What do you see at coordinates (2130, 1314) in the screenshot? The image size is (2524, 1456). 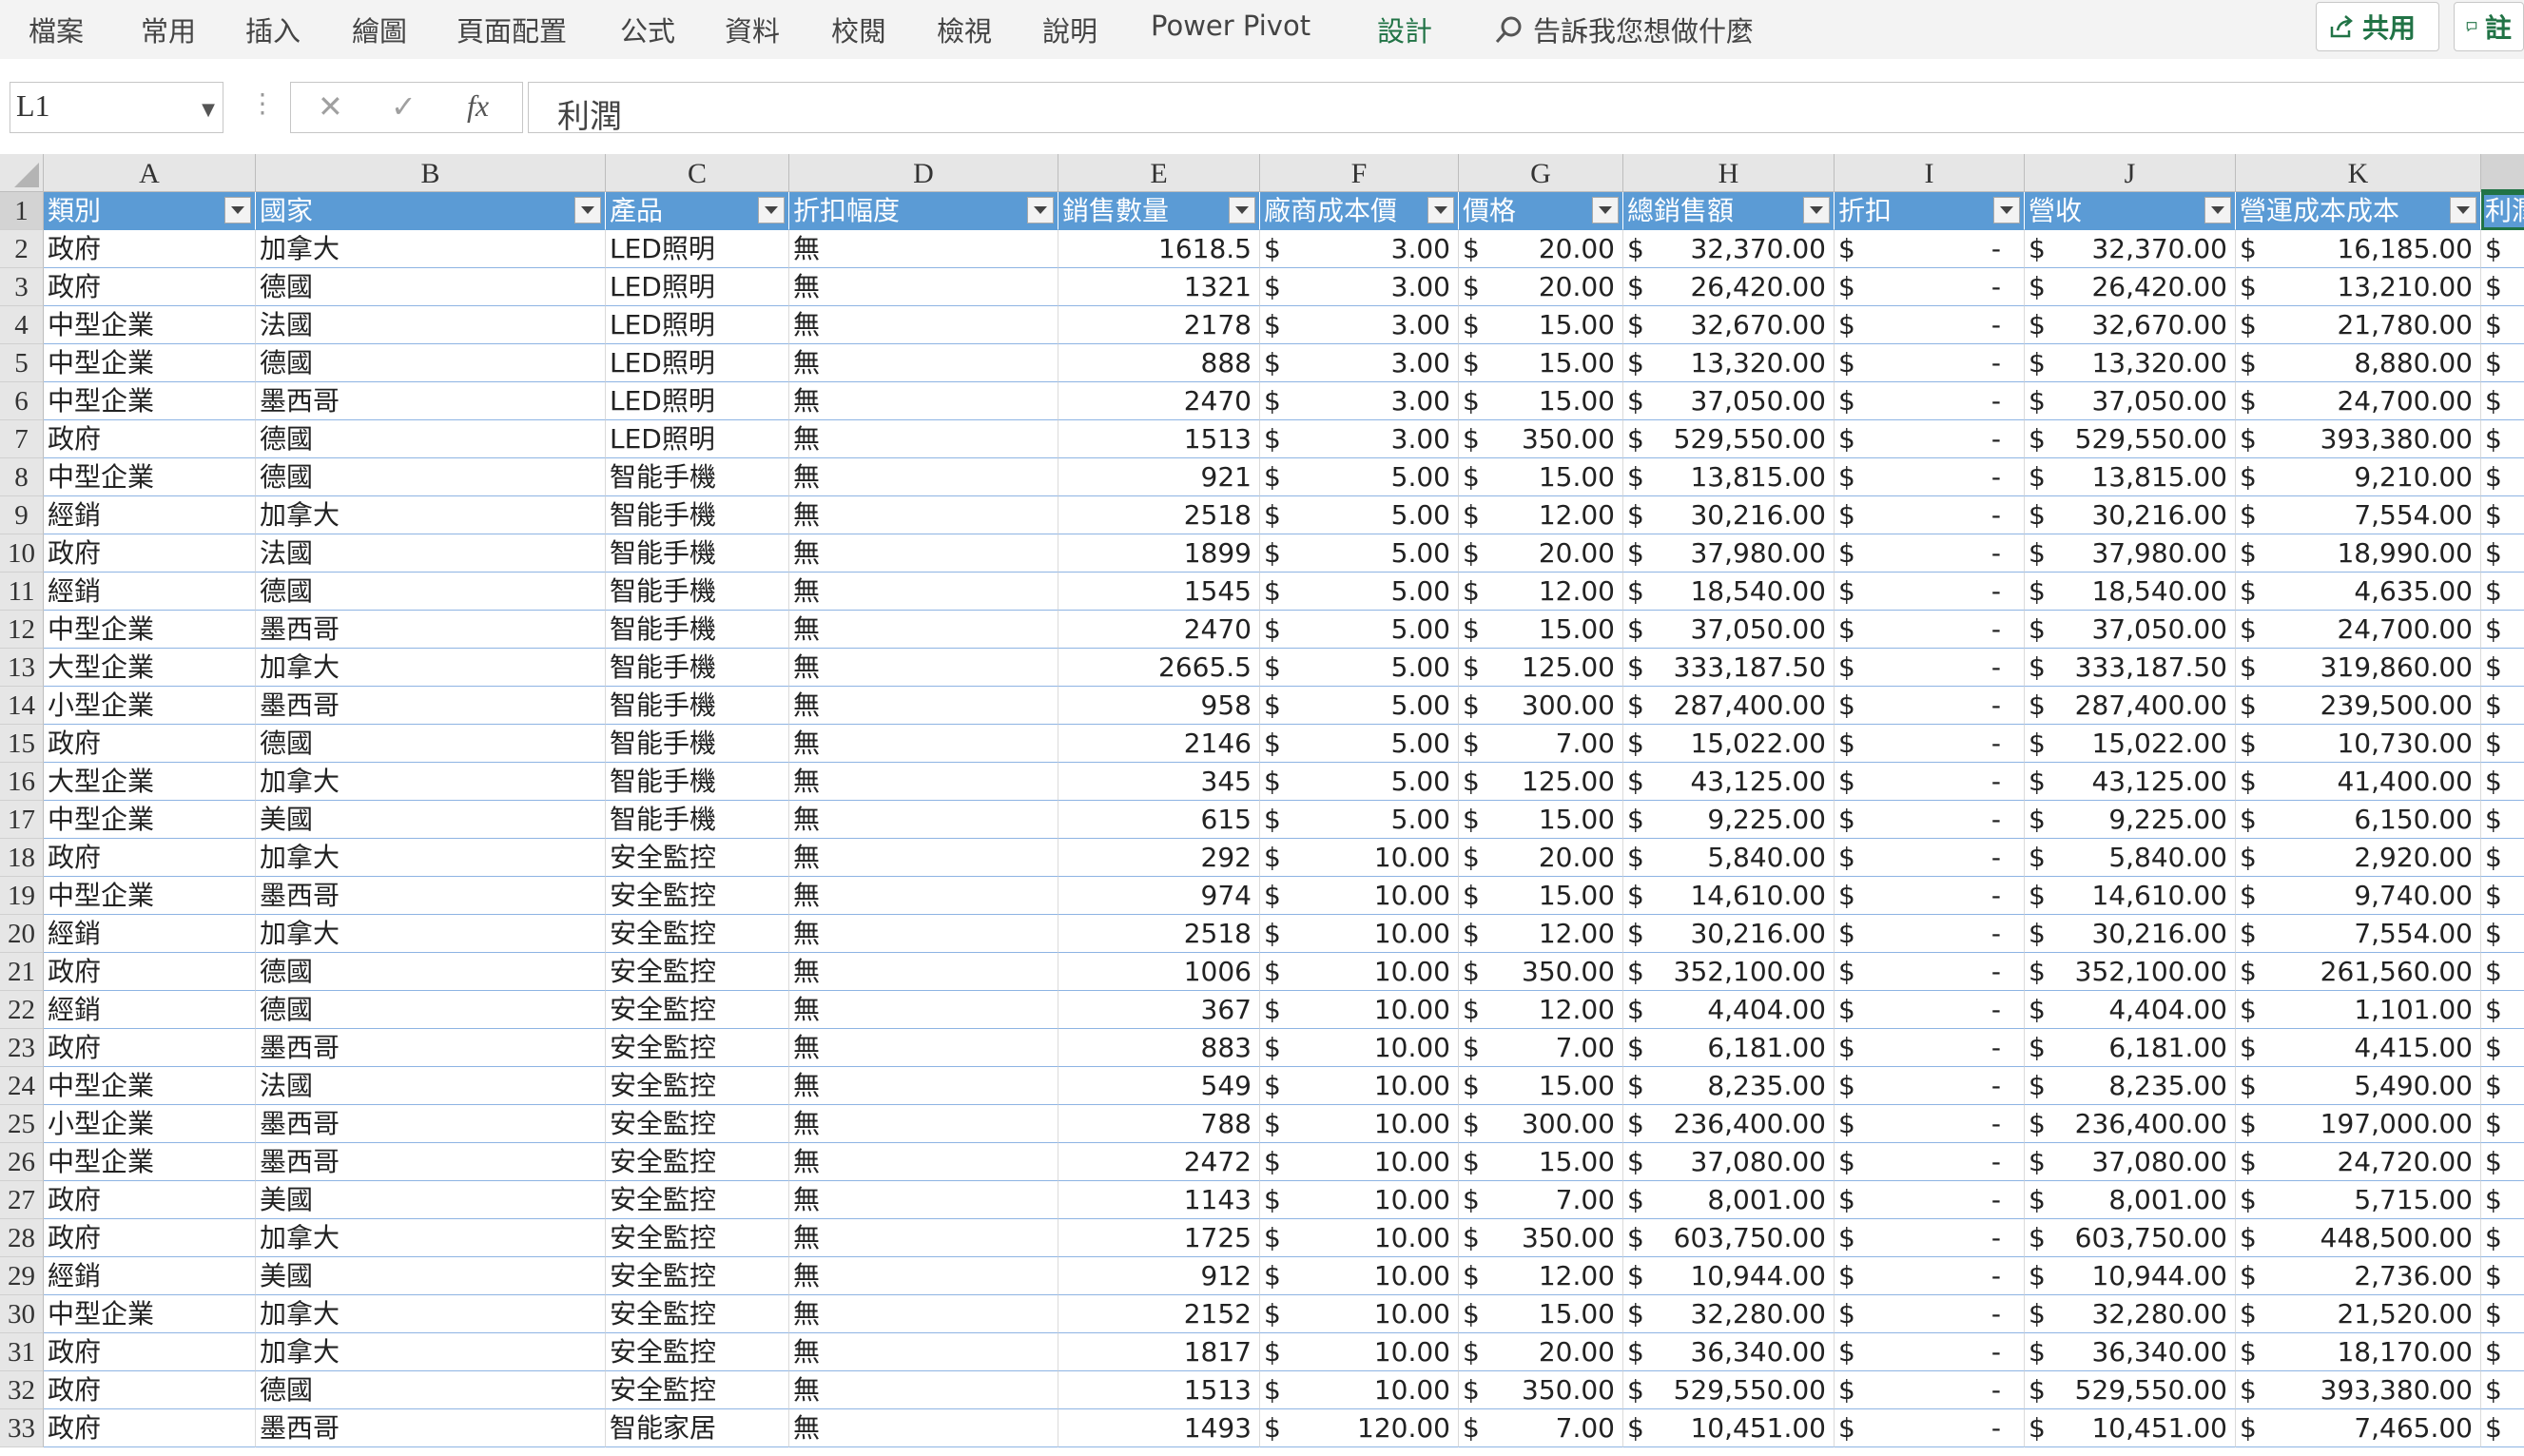 I see `table-cell: $32,280.00` at bounding box center [2130, 1314].